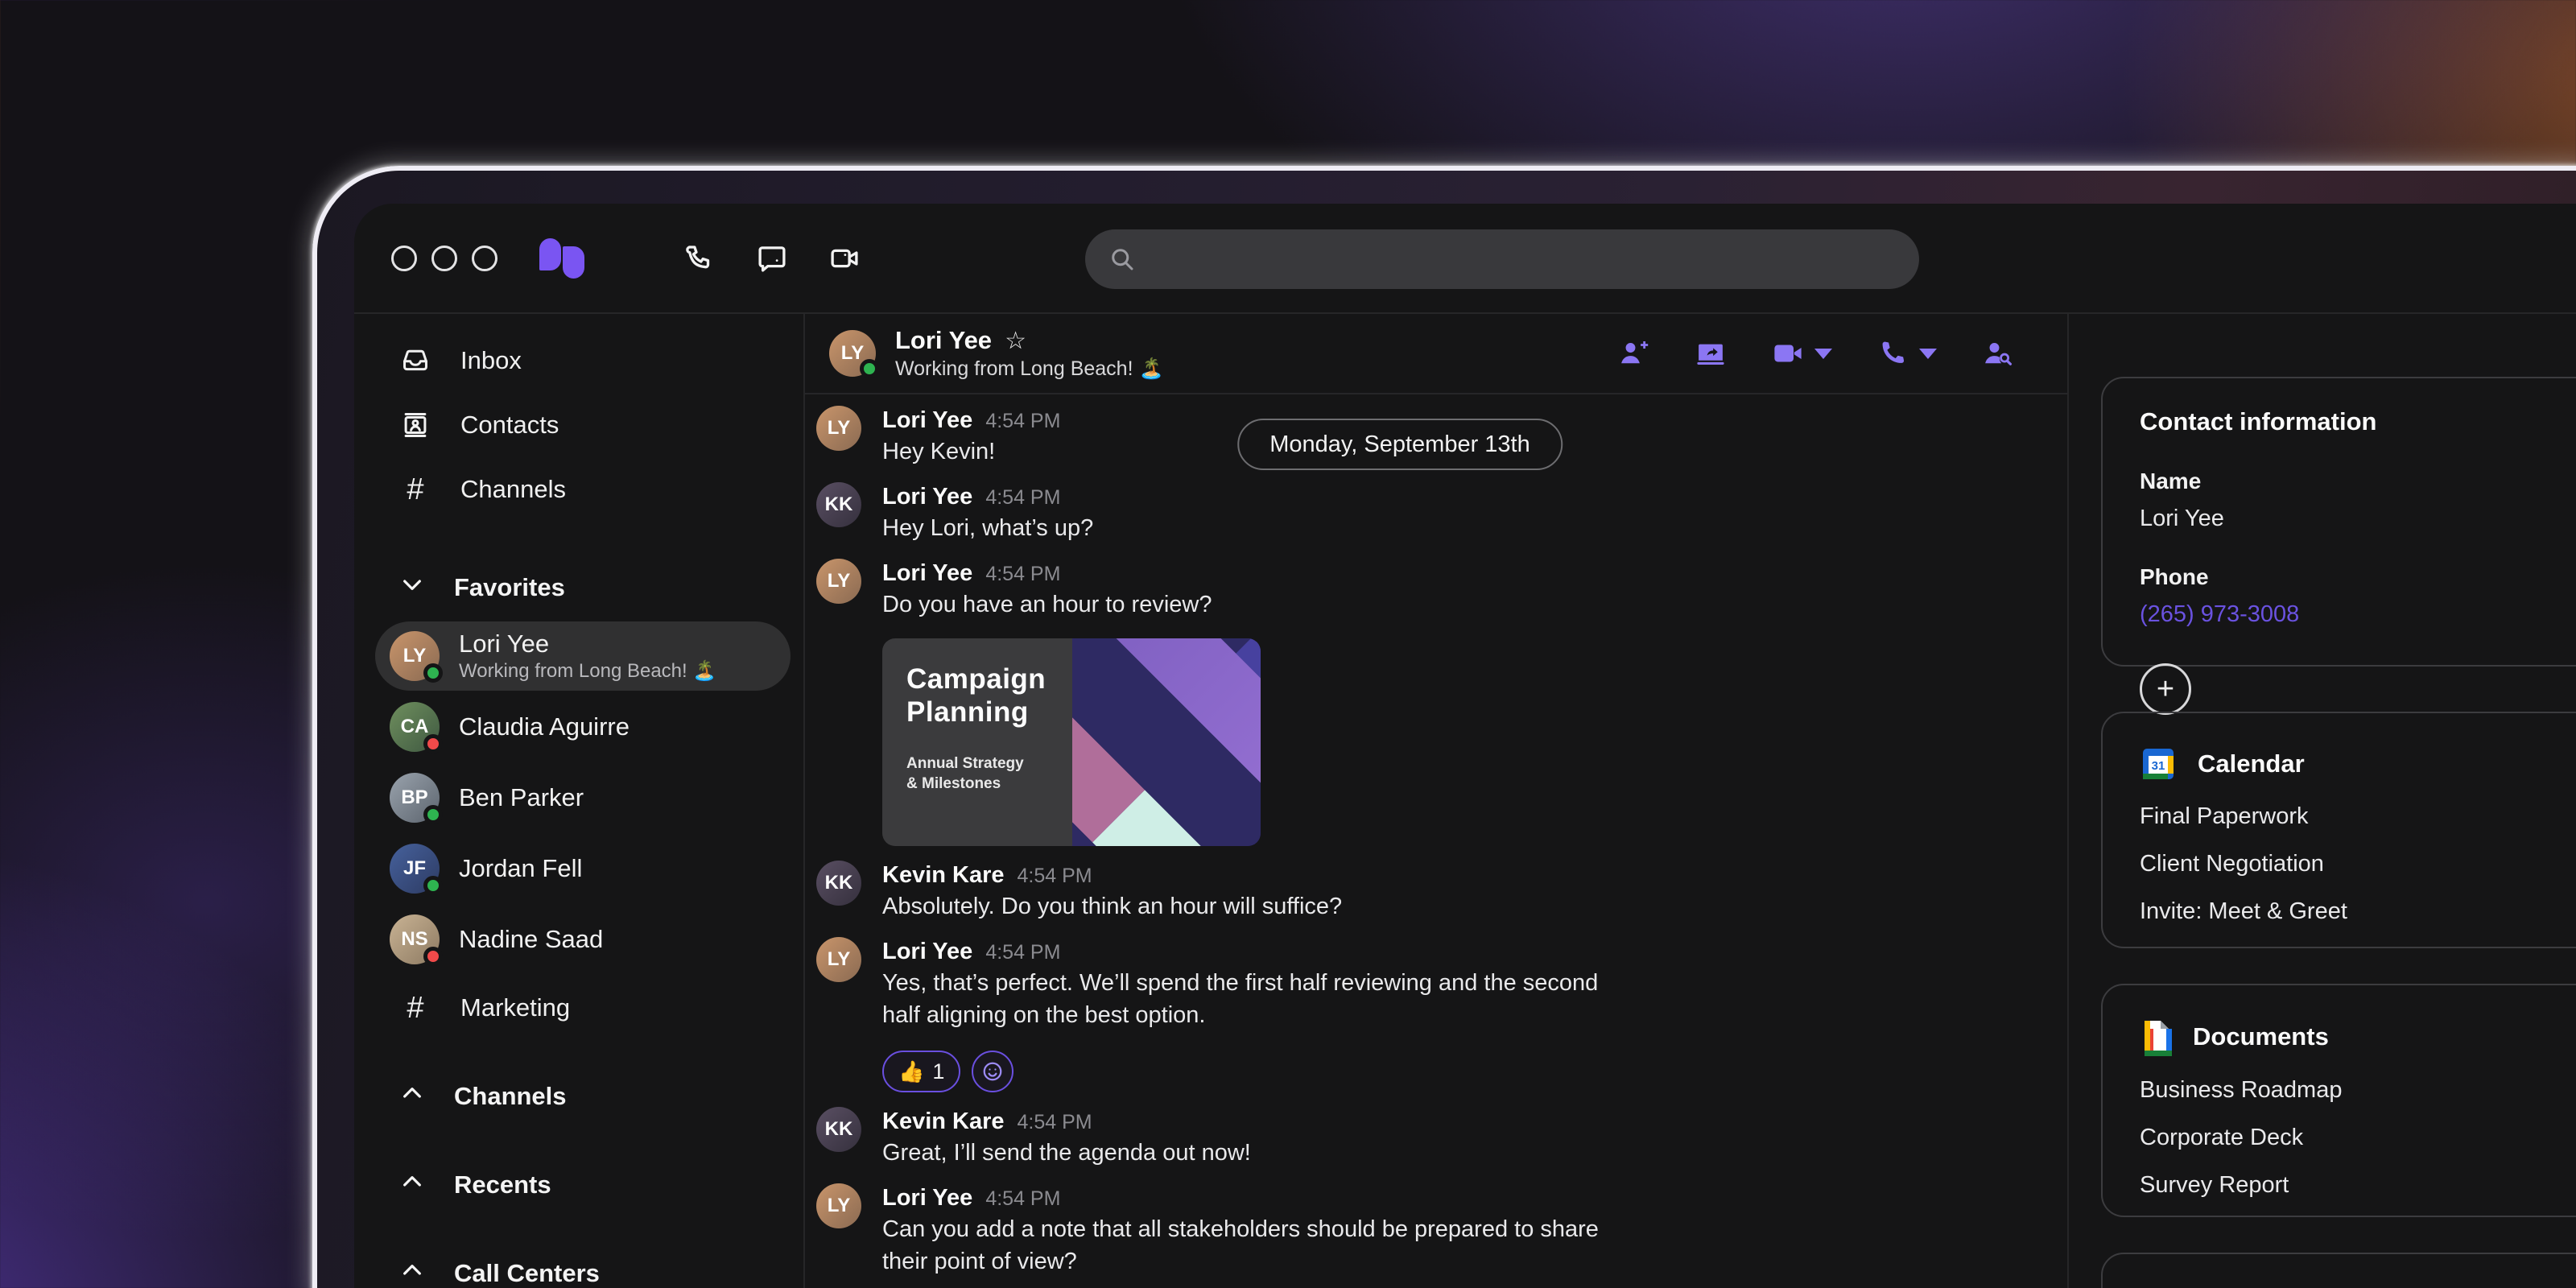 This screenshot has height=1288, width=2576. Describe the element at coordinates (2158, 1038) in the screenshot. I see `google-docs-icon` at that location.